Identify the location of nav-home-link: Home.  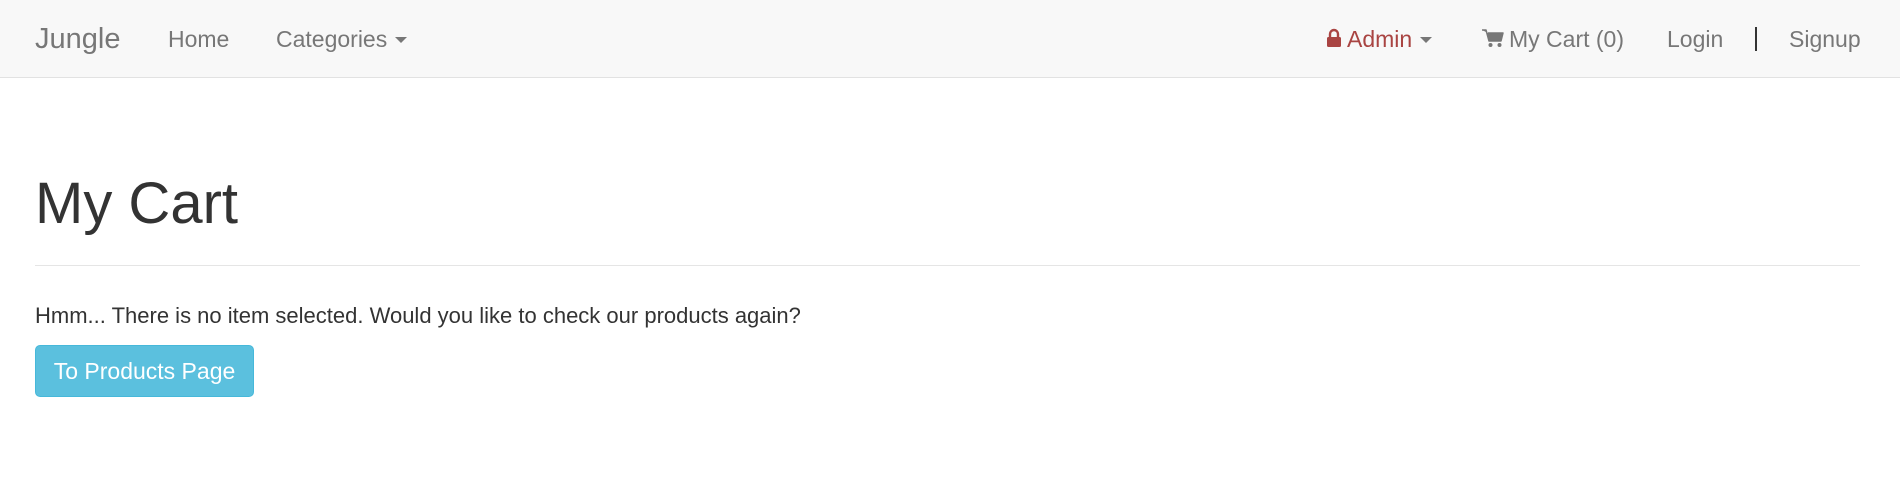
(198, 39).